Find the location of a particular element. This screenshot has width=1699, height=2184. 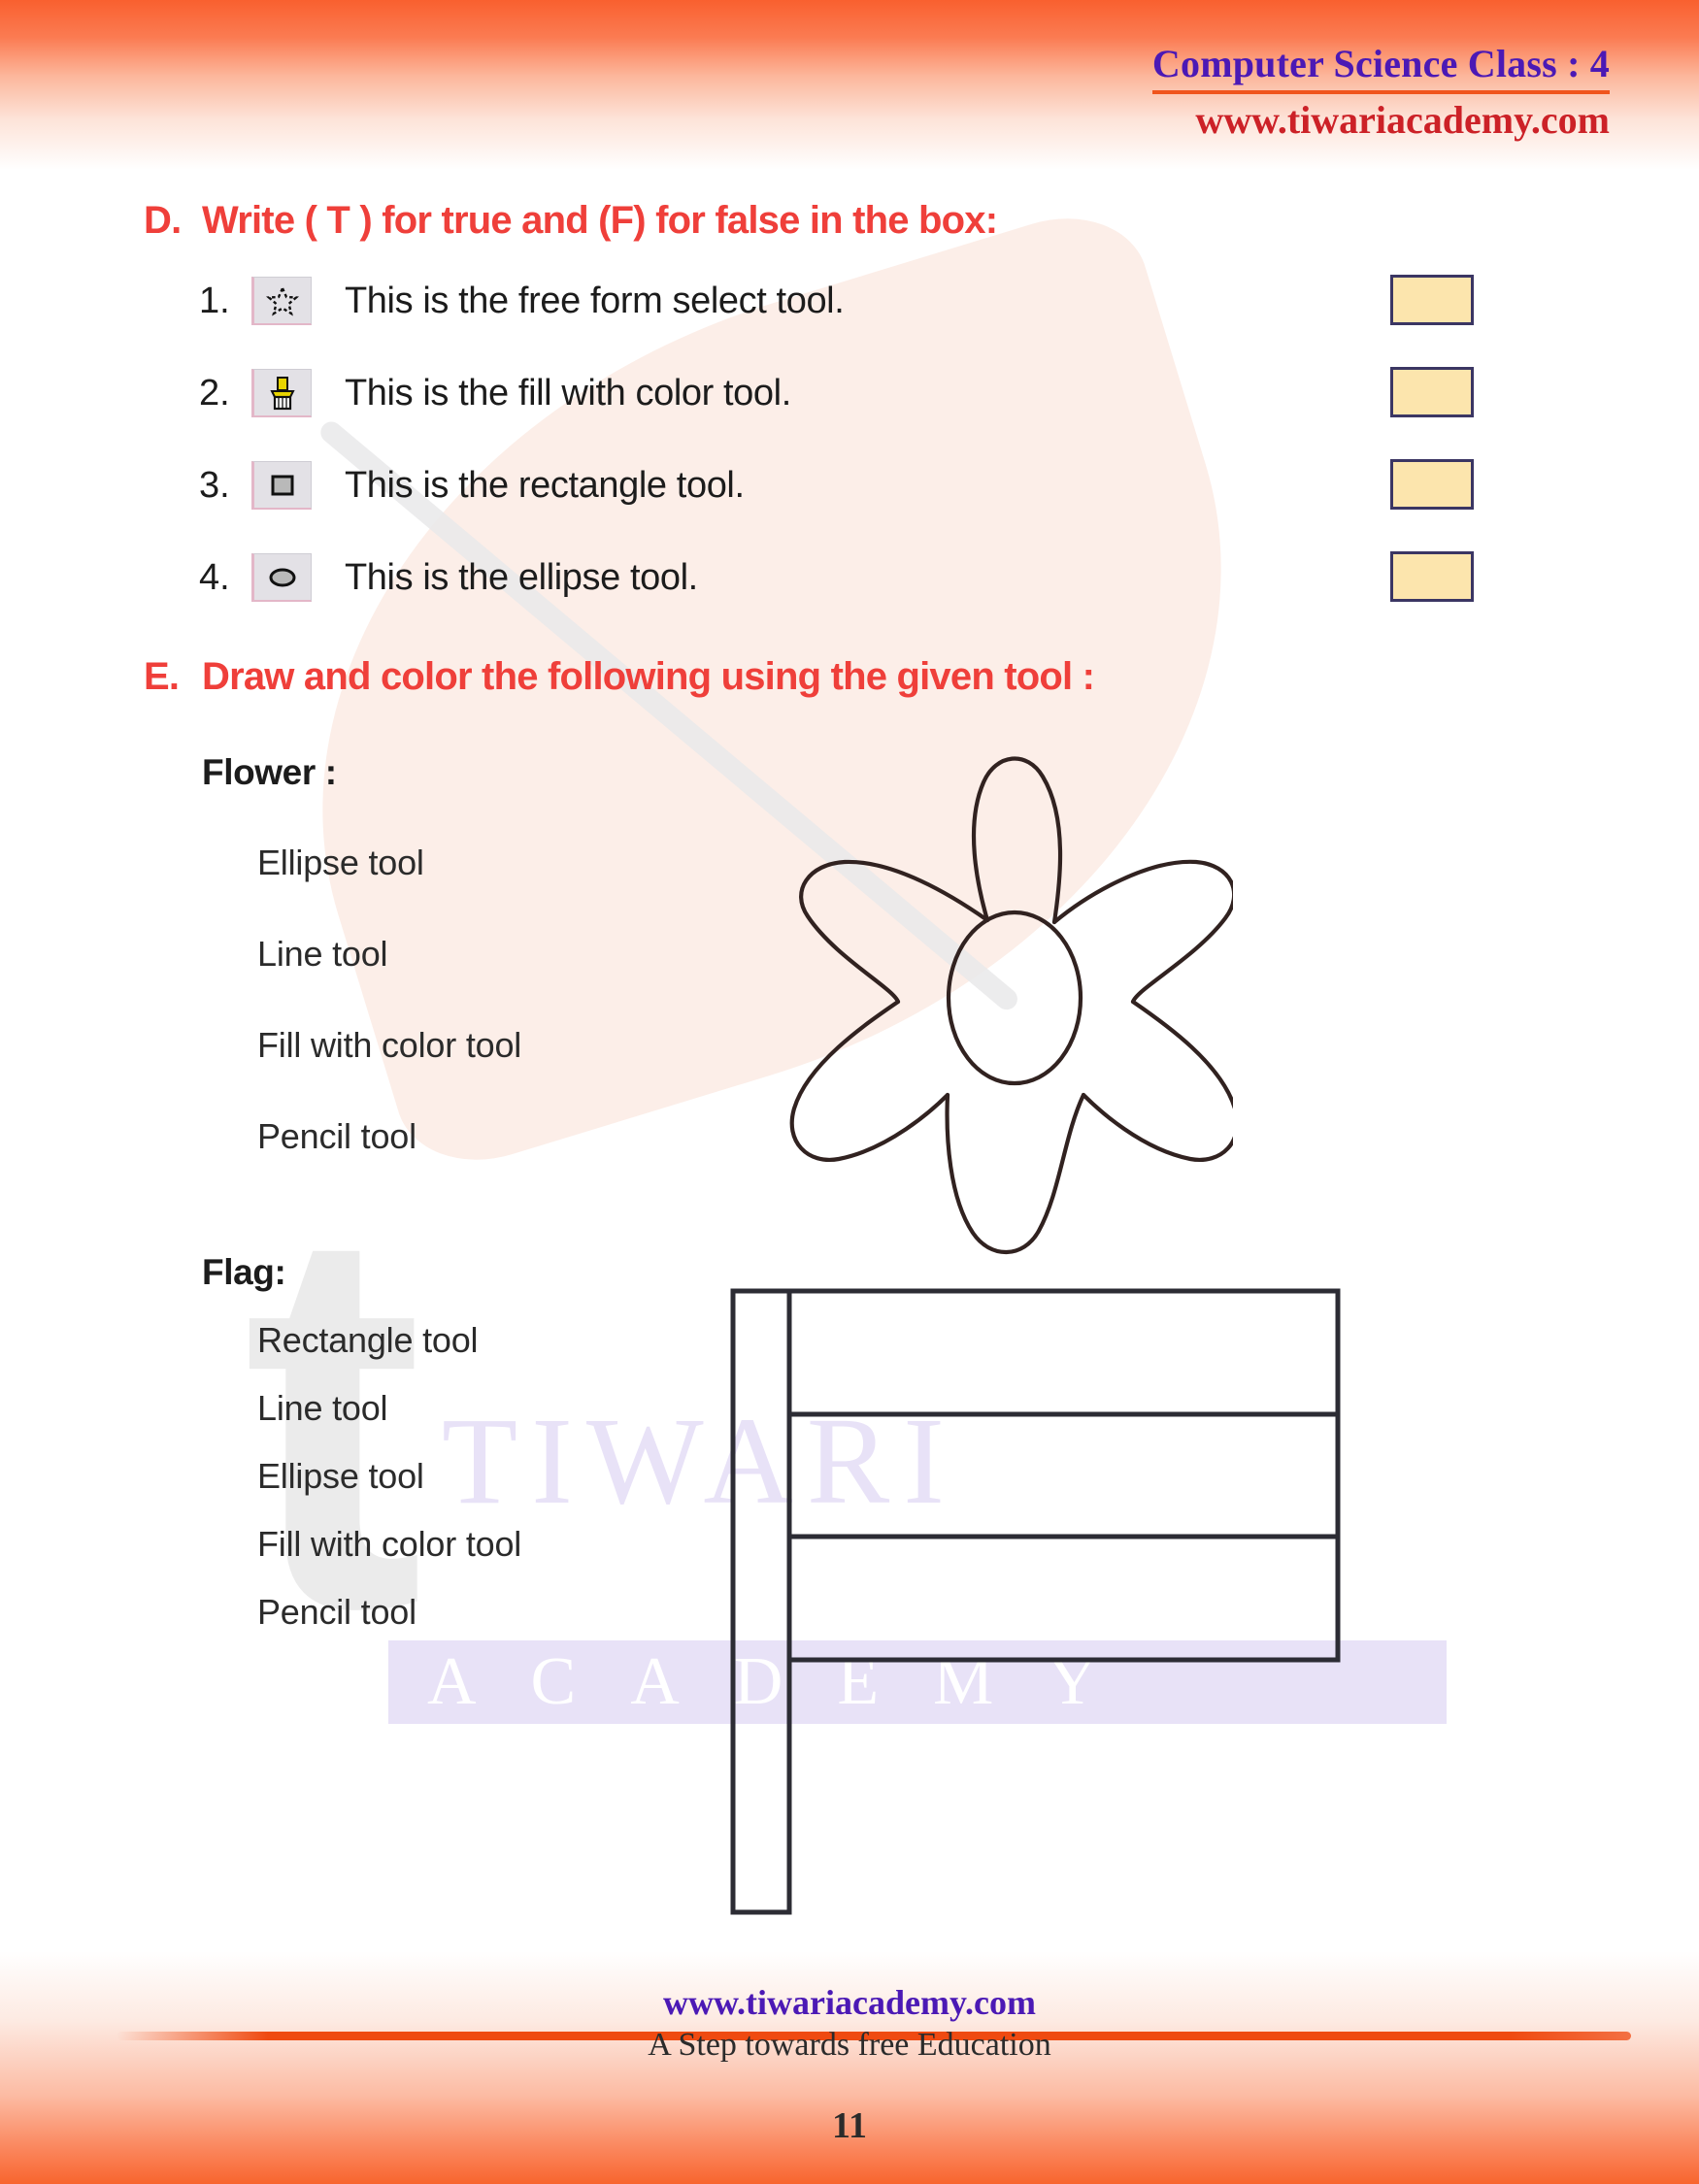

question-text: This is the fill with color tool. is located at coordinates (568, 393).